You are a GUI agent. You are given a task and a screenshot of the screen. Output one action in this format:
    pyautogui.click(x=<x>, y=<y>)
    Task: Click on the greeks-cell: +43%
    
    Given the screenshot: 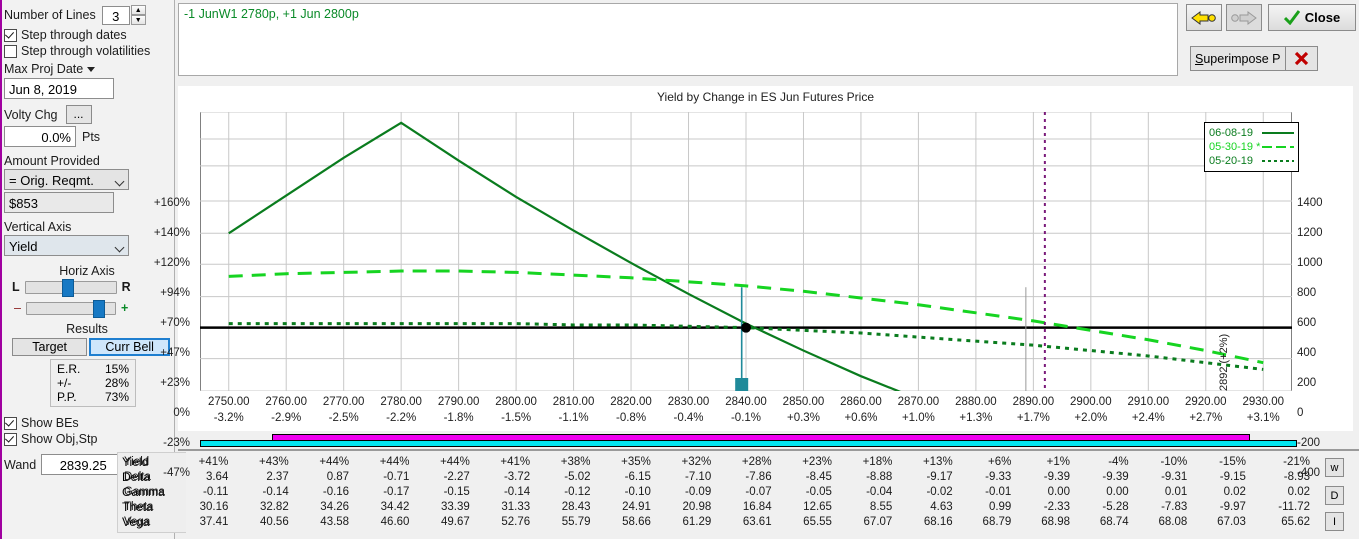 What is the action you would take?
    pyautogui.click(x=273, y=462)
    